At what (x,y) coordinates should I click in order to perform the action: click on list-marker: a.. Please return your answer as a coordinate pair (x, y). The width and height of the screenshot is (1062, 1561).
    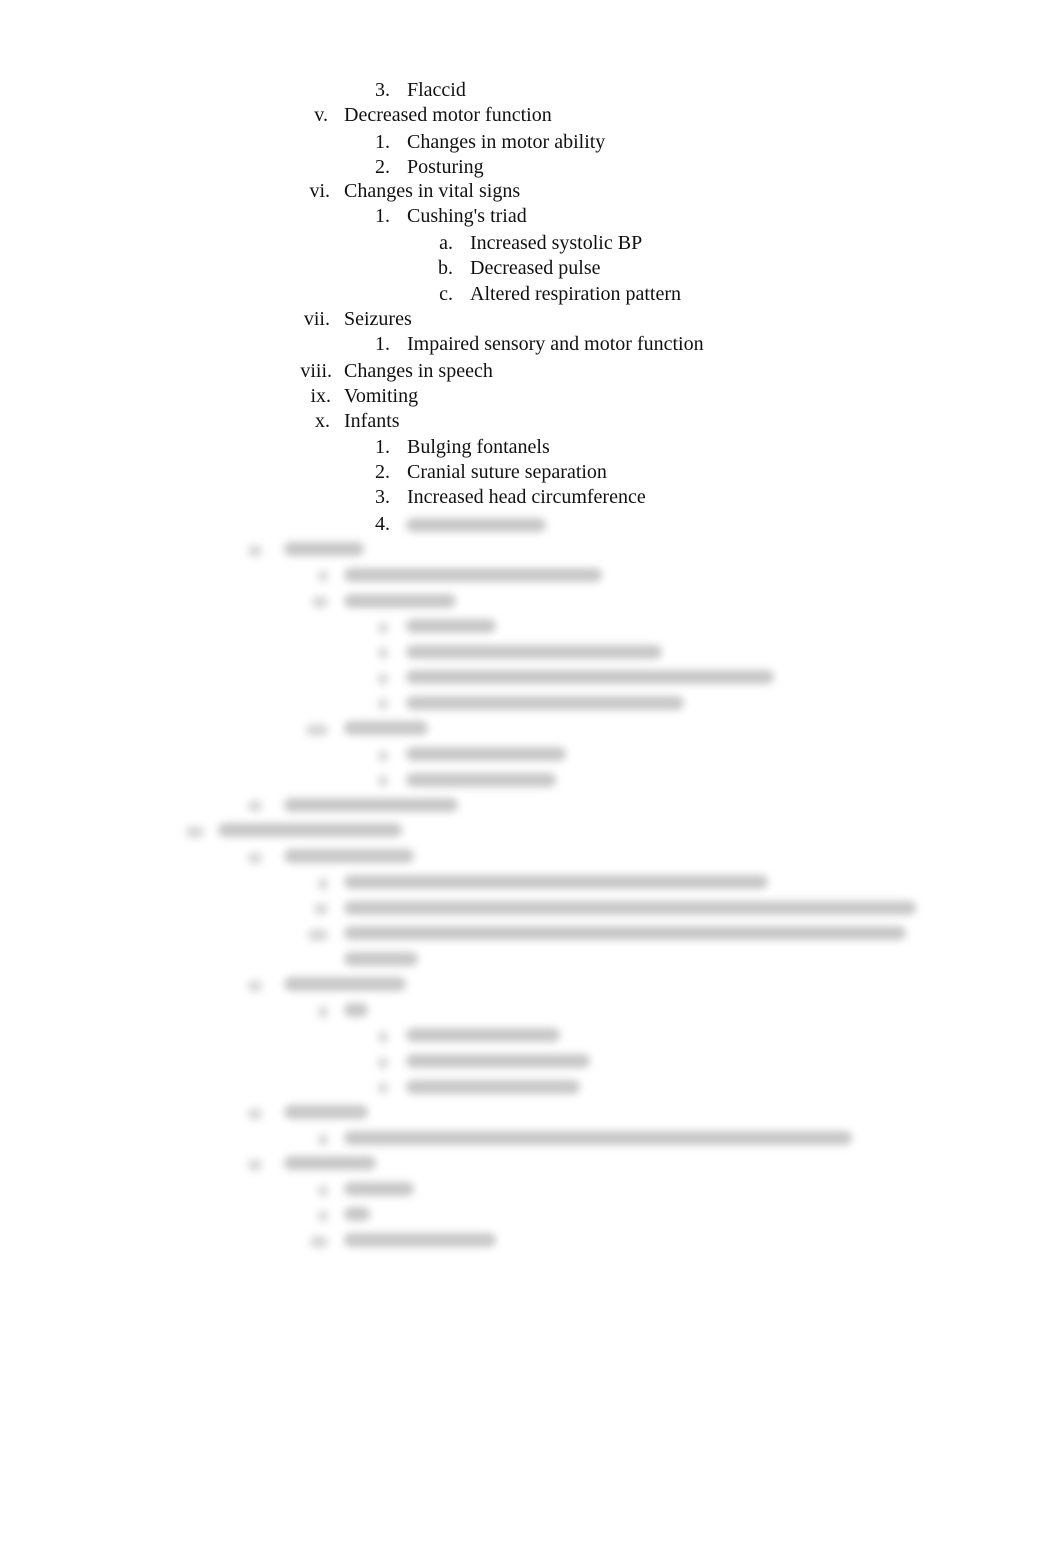
    Looking at the image, I should click on (446, 243).